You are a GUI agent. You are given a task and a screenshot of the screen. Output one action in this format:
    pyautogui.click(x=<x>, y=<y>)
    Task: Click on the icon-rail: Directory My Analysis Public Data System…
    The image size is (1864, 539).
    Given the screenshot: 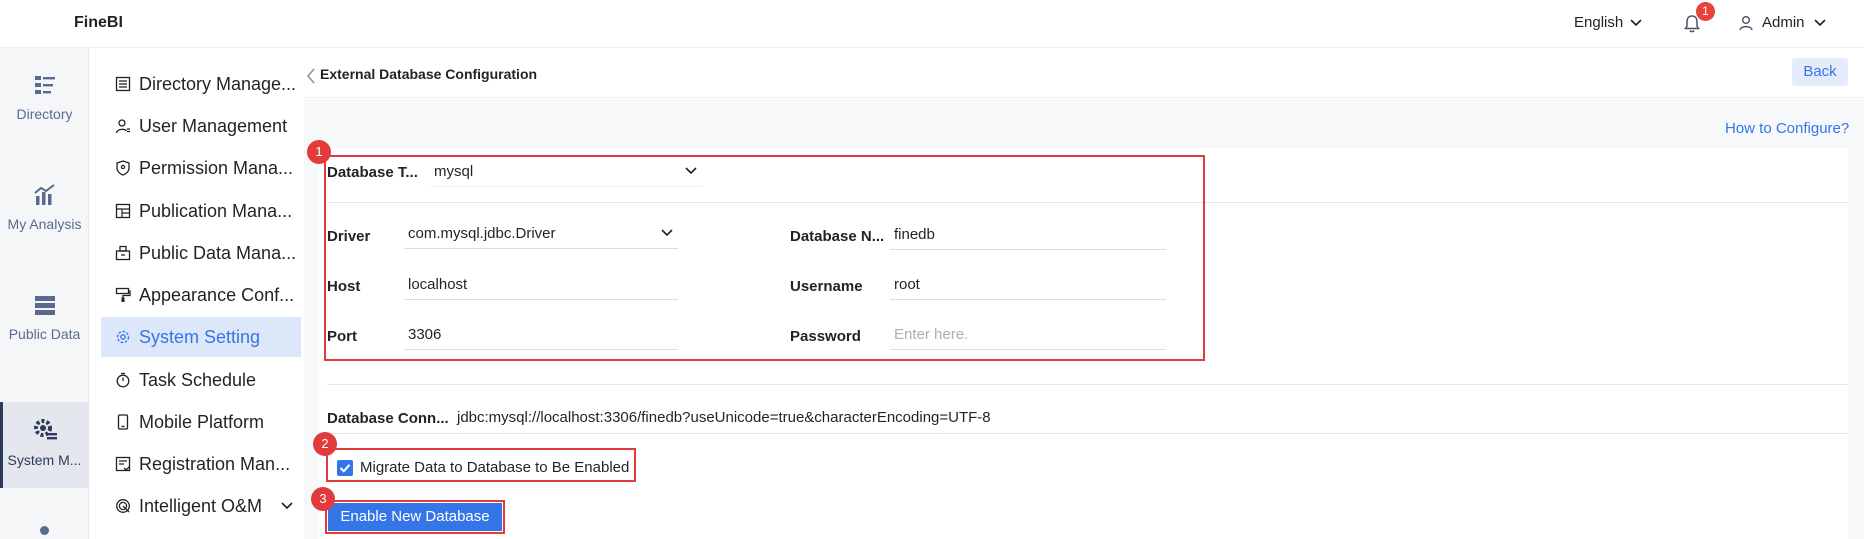 What is the action you would take?
    pyautogui.click(x=44, y=293)
    